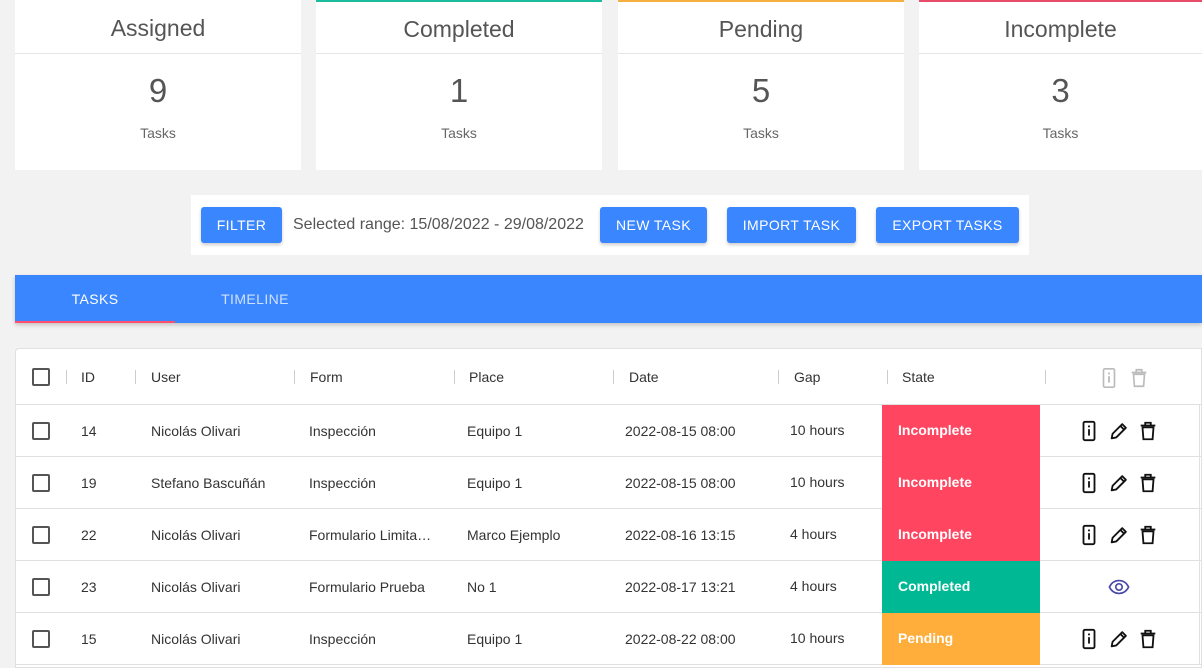 This screenshot has width=1202, height=668. What do you see at coordinates (326, 377) in the screenshot?
I see `column-header-form: Form` at bounding box center [326, 377].